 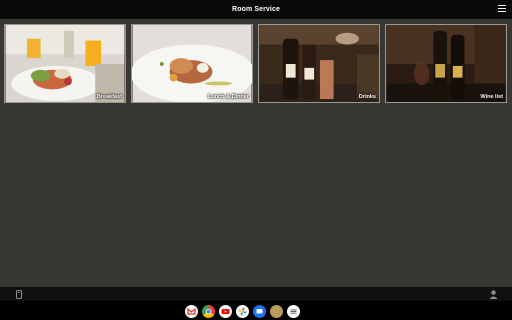 I want to click on tile-drinks: Drinks, so click(x=319, y=63).